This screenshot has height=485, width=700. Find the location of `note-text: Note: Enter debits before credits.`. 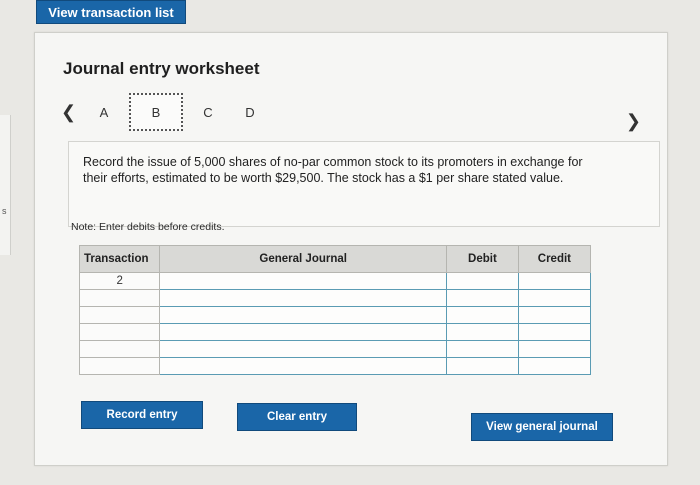

note-text: Note: Enter debits before credits. is located at coordinates (148, 227).